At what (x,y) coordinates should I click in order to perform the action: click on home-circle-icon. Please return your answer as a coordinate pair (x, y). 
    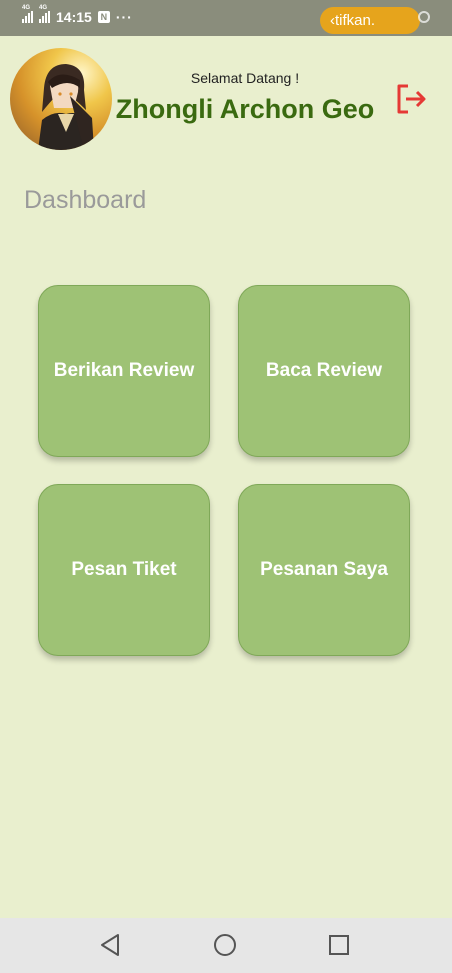
    Looking at the image, I should click on (225, 945).